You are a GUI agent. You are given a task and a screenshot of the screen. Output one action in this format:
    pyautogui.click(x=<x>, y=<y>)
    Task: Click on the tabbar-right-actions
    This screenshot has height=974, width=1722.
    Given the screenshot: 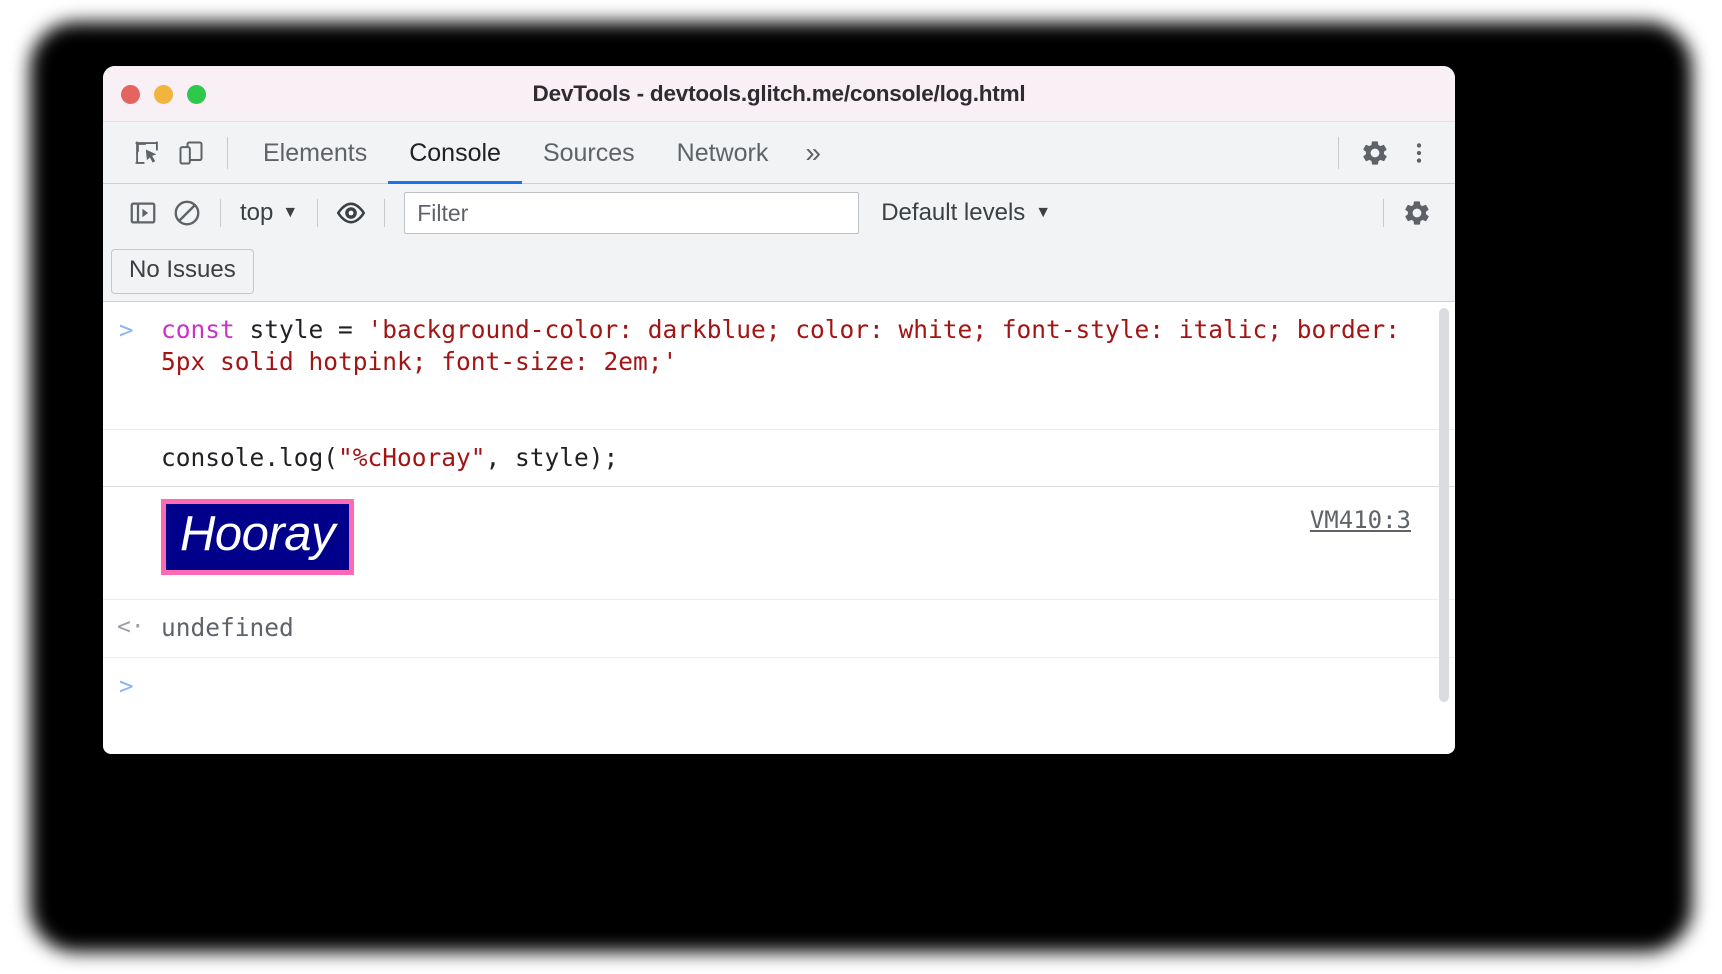 What is the action you would take?
    pyautogui.click(x=1382, y=153)
    